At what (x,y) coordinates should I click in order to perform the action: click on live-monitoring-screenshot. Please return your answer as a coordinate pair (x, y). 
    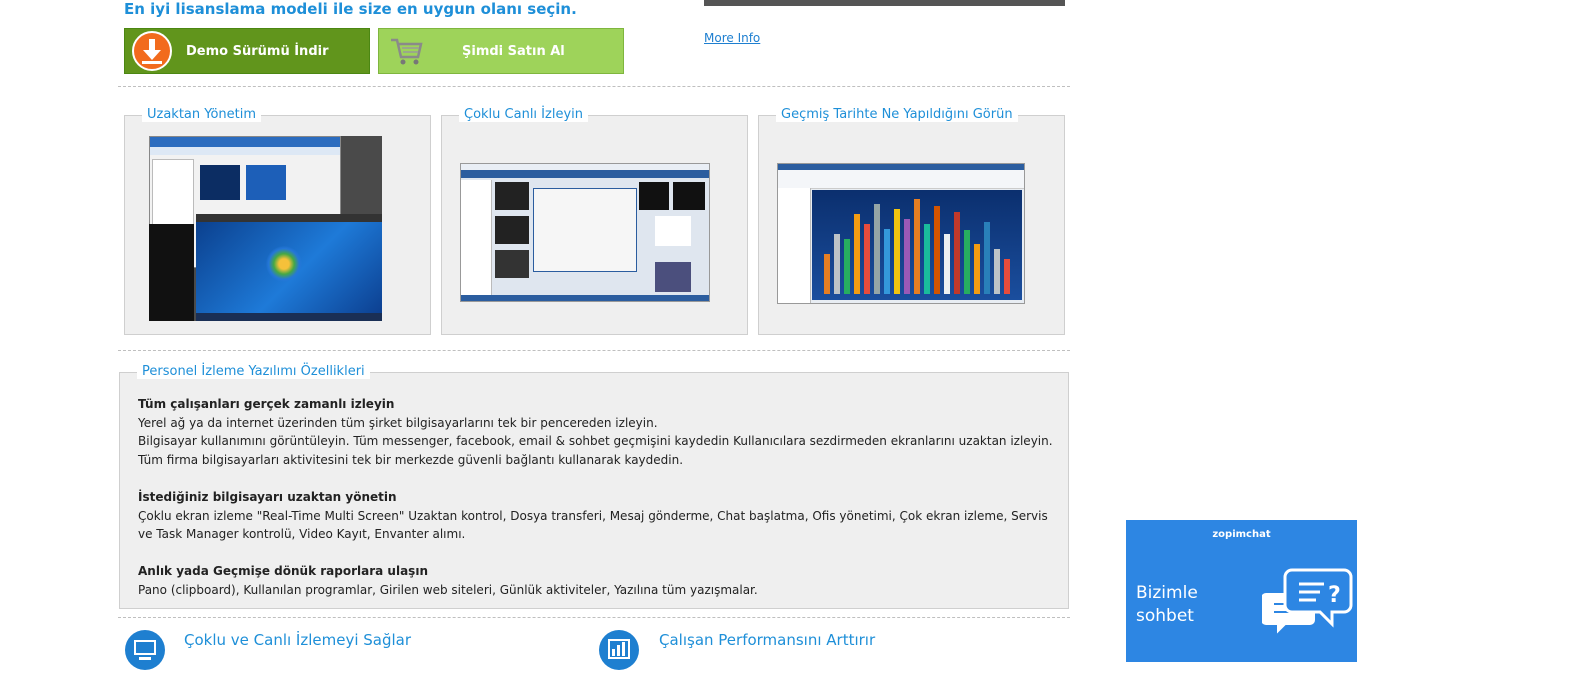
    Looking at the image, I should click on (585, 232).